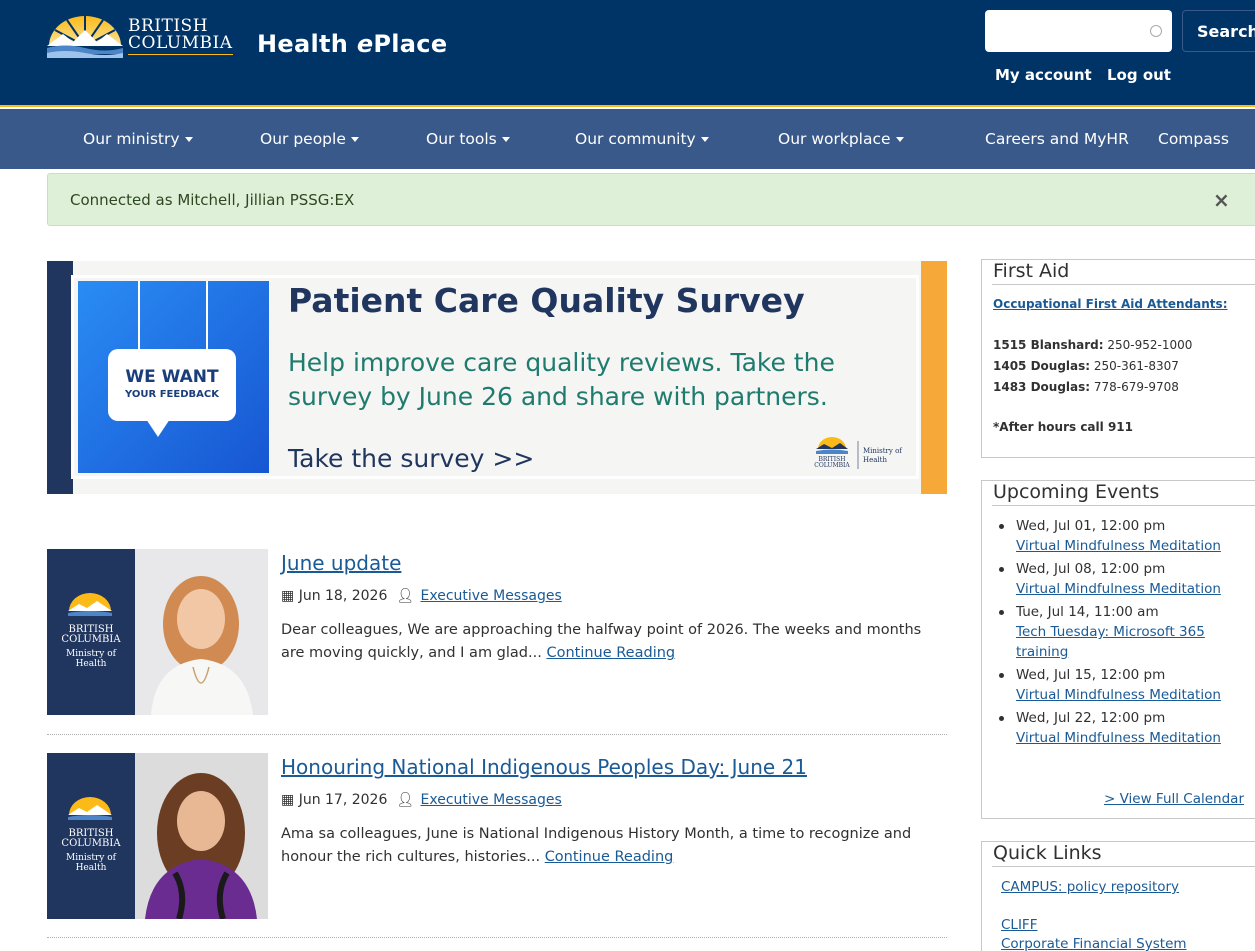 The width and height of the screenshot is (1255, 951). Describe the element at coordinates (303, 139) in the screenshot. I see `nav-label: Our people` at that location.